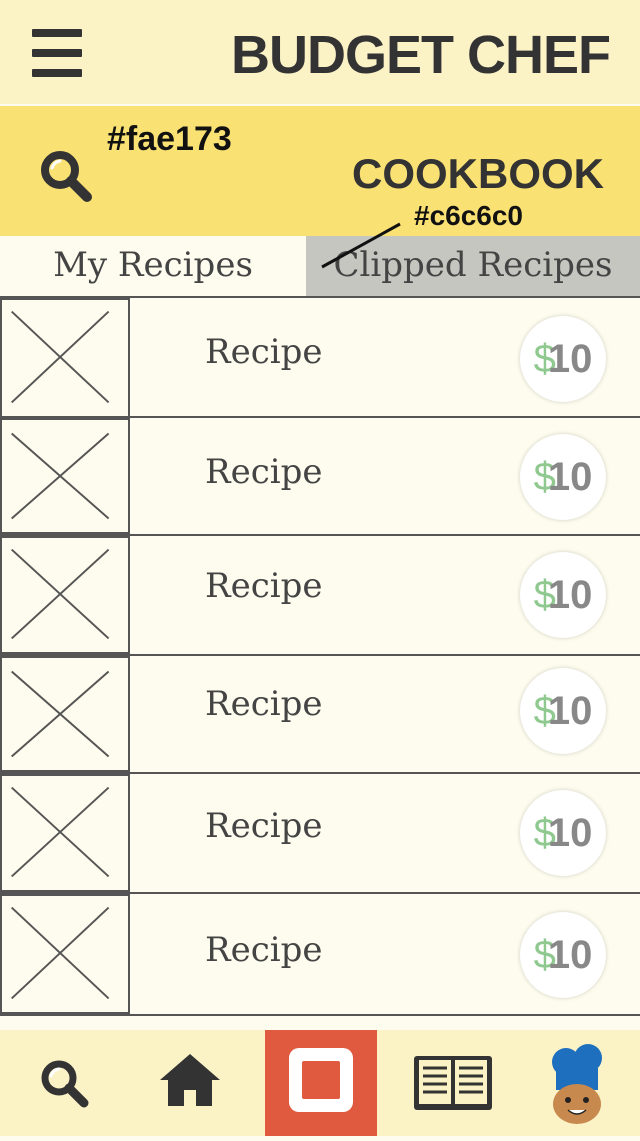 Image resolution: width=640 pixels, height=1141 pixels. I want to click on color-annotation: #c6c6c0, so click(469, 215).